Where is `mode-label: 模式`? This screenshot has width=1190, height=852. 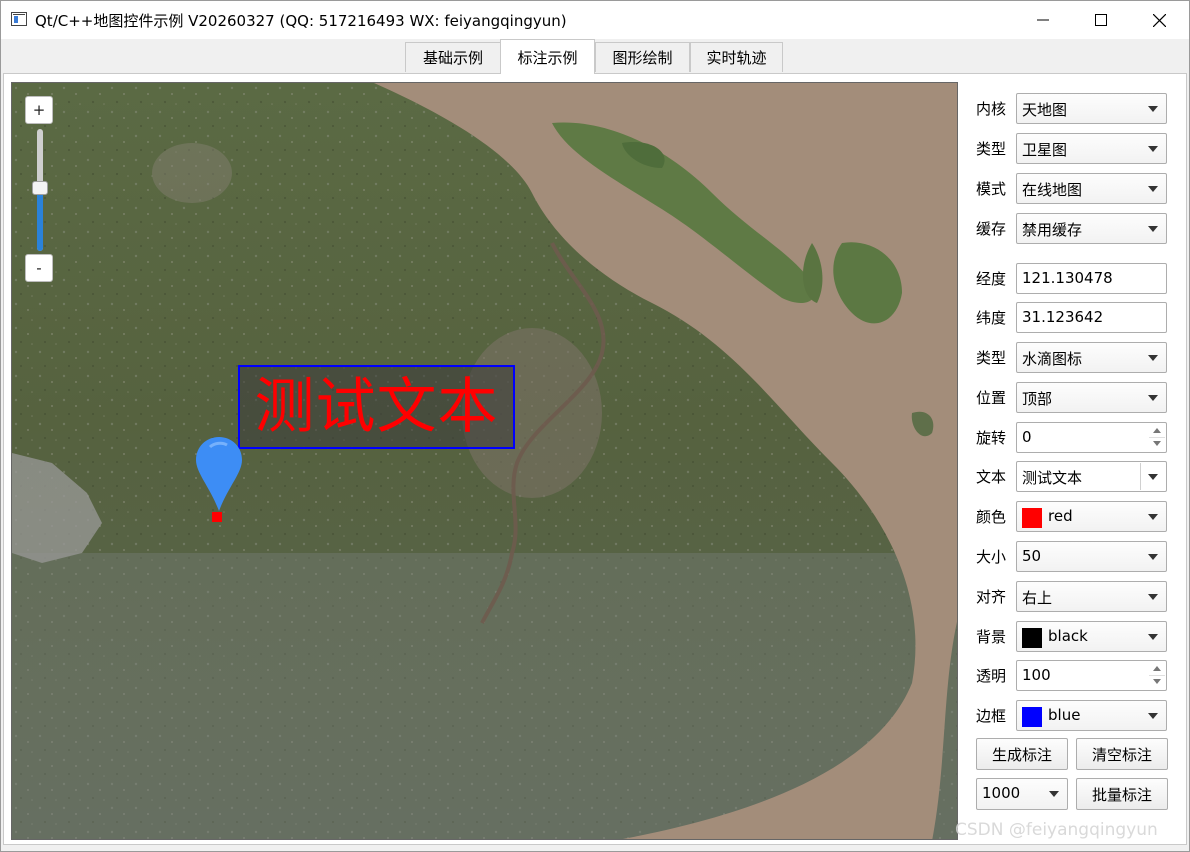
mode-label: 模式 is located at coordinates (991, 189).